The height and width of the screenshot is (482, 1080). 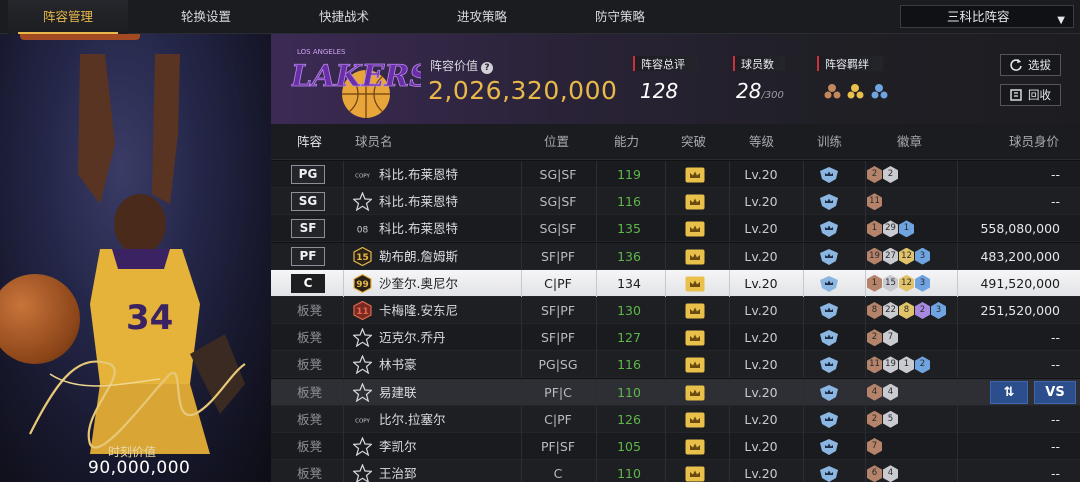 What do you see at coordinates (1055, 392) in the screenshot?
I see `vs-compare-button: VS` at bounding box center [1055, 392].